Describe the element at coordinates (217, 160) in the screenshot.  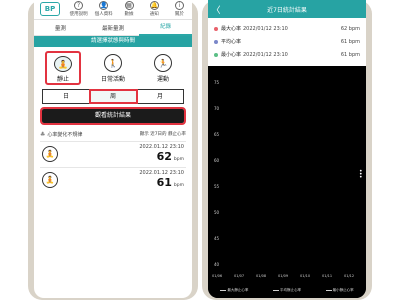
I see `y-tick-label: 60` at that location.